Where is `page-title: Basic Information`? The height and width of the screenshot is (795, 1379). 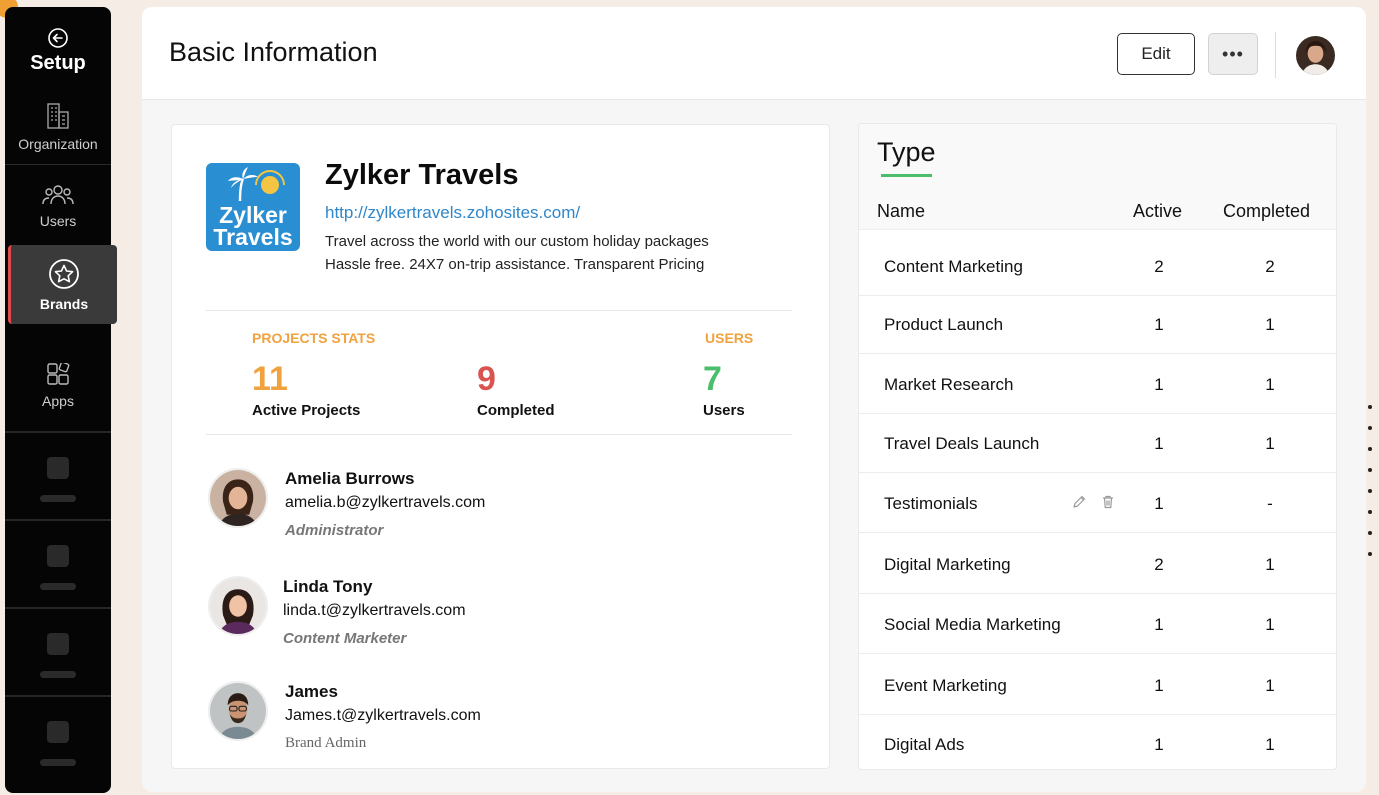 page-title: Basic Information is located at coordinates (273, 52).